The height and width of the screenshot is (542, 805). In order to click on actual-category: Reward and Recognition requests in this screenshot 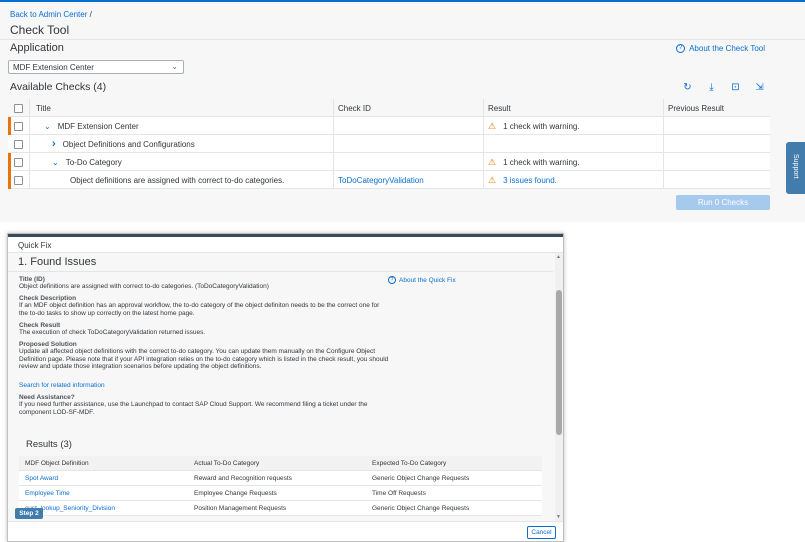, I will do `click(243, 478)`.